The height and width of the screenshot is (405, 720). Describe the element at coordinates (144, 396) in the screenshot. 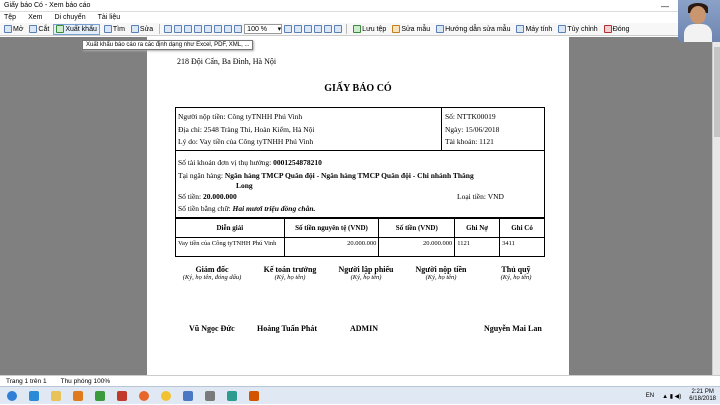

I see `taskbar-firefox` at that location.